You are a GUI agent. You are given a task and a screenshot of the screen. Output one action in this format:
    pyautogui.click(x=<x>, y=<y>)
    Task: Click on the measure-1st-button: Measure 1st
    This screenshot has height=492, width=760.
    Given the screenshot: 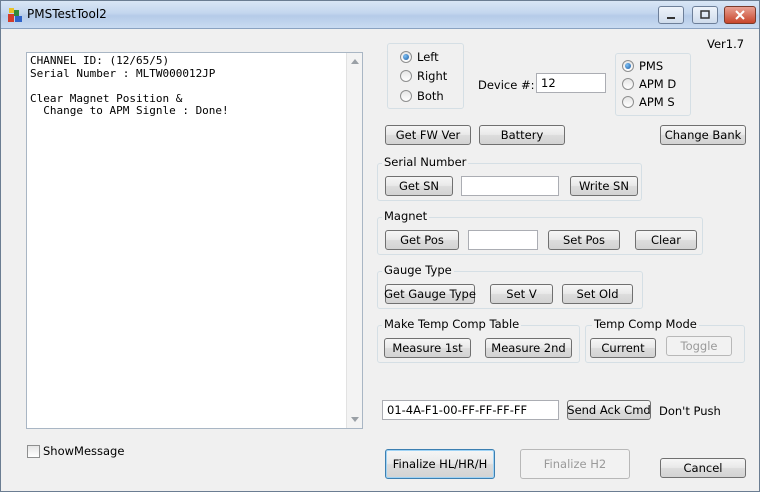 What is the action you would take?
    pyautogui.click(x=427, y=348)
    